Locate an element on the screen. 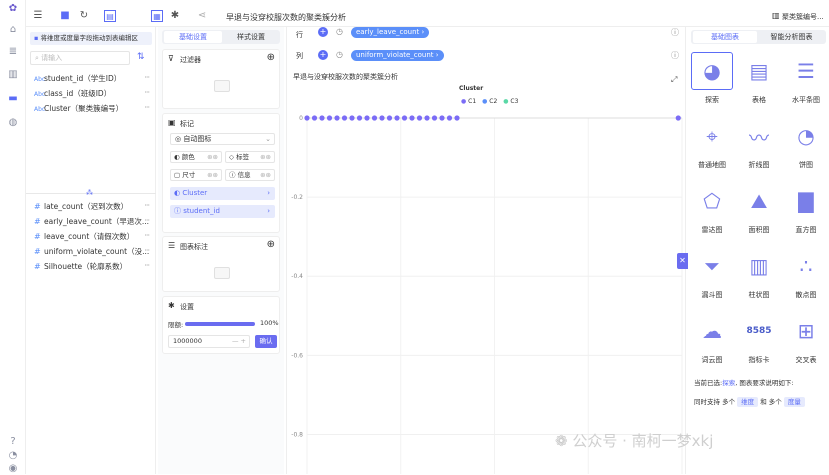 This screenshot has width=829, height=475. bell-icon: ◔ is located at coordinates (13, 456).